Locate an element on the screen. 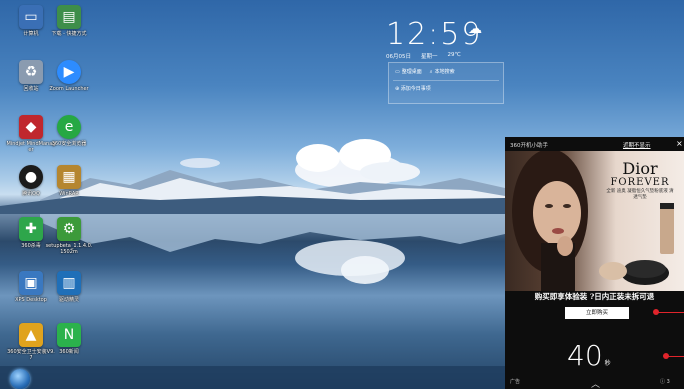  ad-image: Dior FOREVER 全新 迪奥 凝脂恒久气垫粉底液 清透气垫 is located at coordinates (594, 221).